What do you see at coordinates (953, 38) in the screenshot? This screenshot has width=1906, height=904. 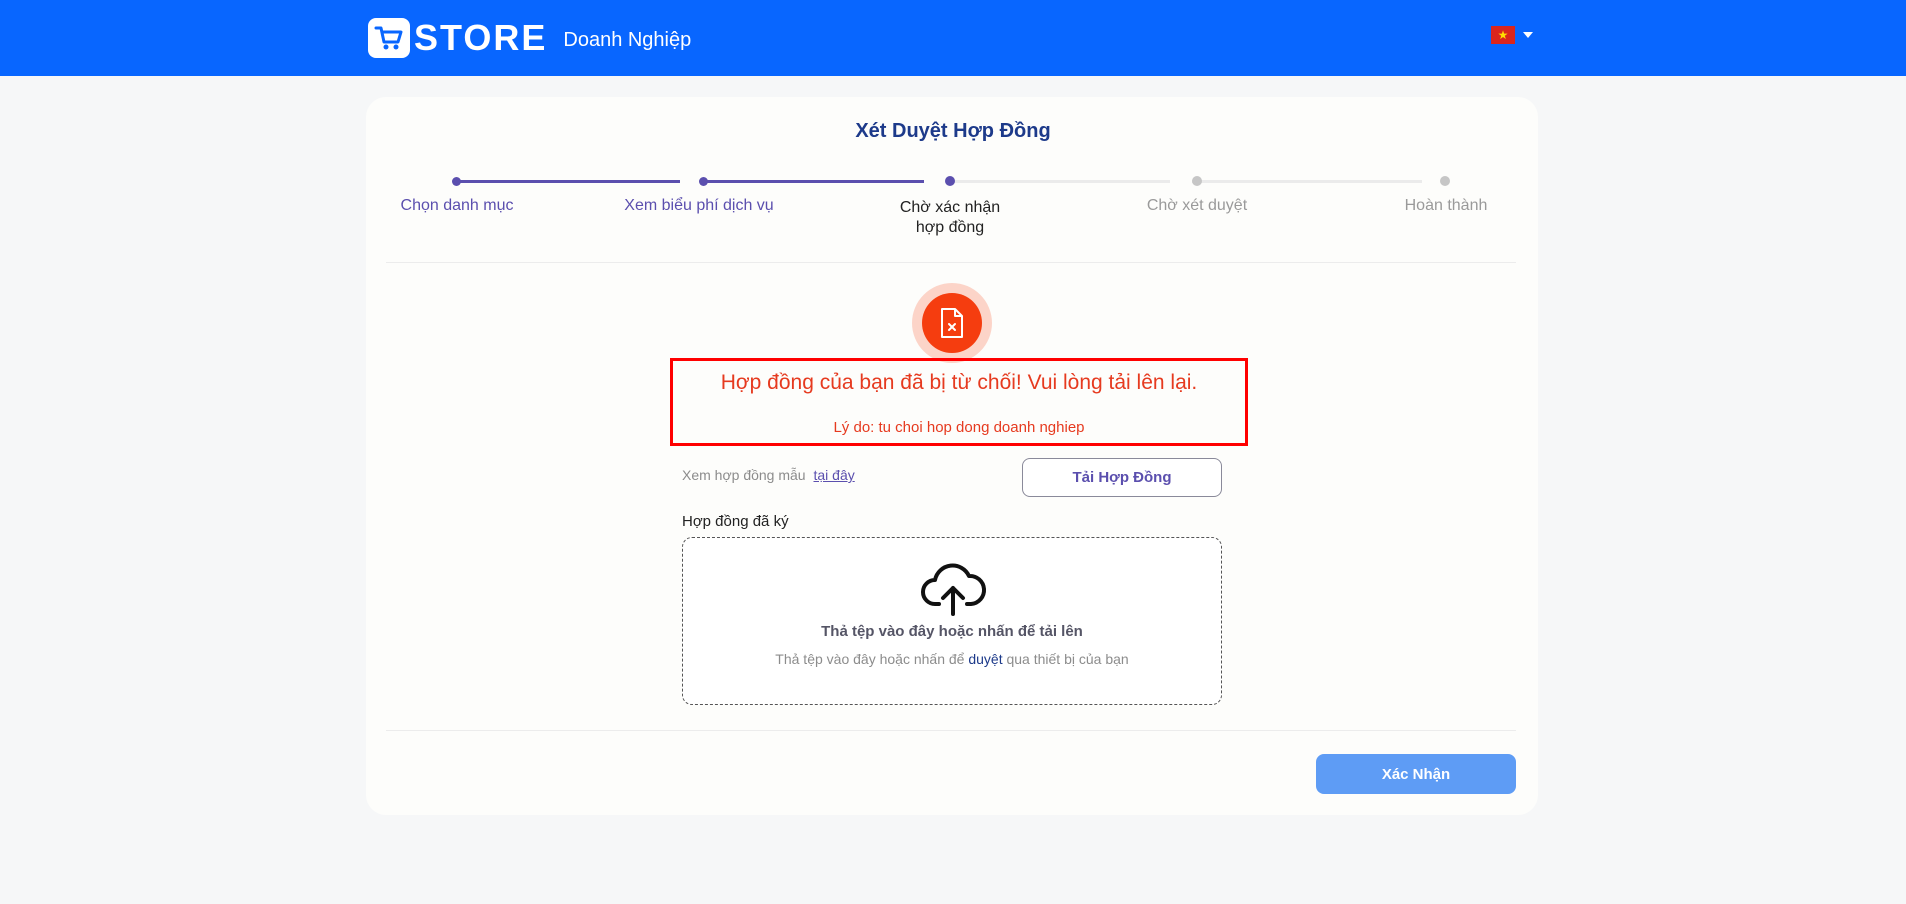 I see `top-navbar: STORE Doanh Nghiệp ★` at bounding box center [953, 38].